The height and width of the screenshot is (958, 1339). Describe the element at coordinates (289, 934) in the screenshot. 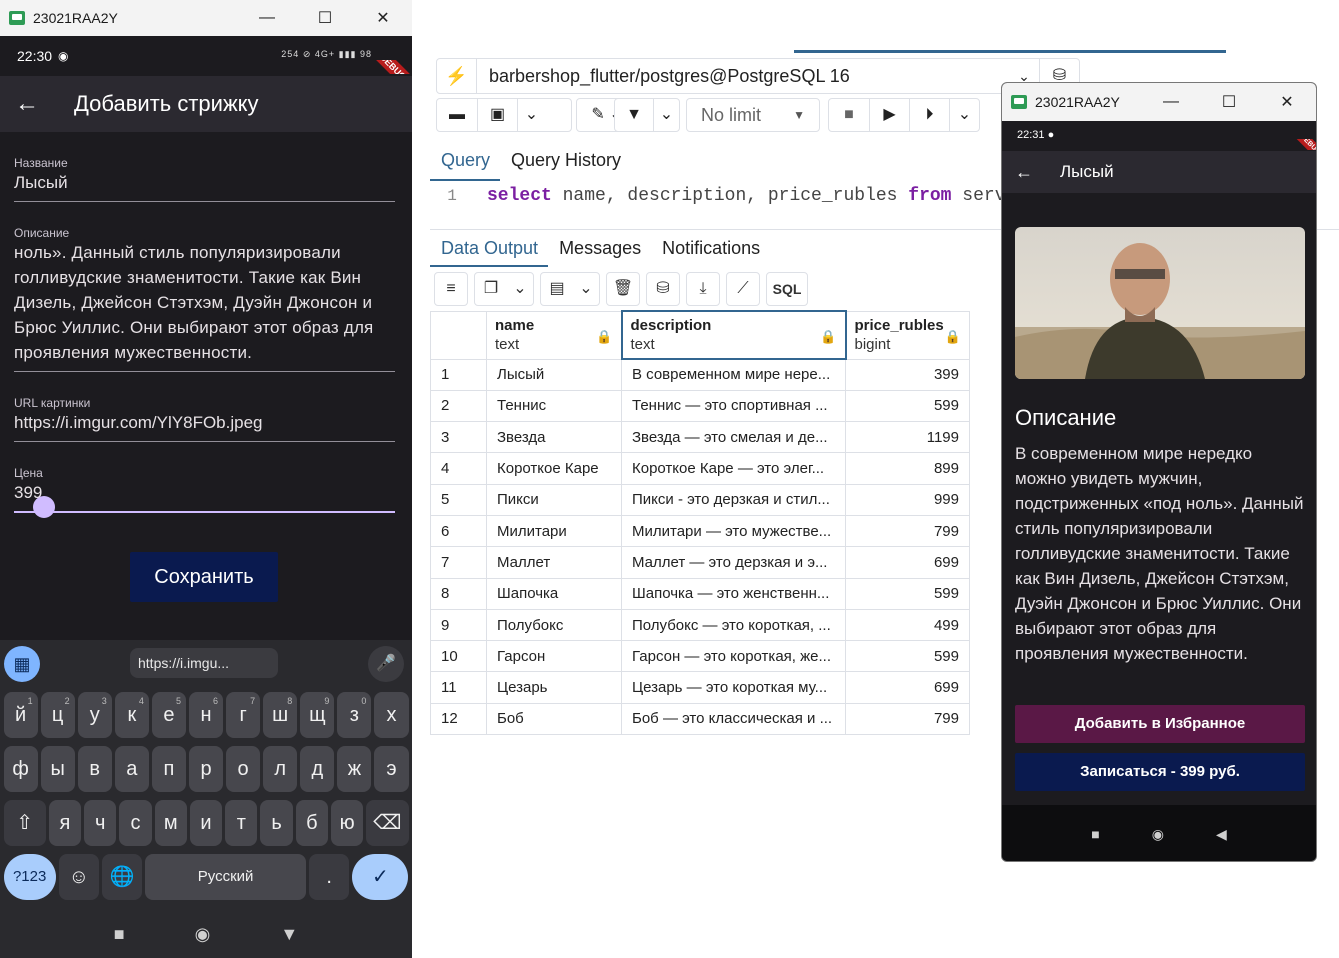

I see `back-nav-icon: ▼` at that location.